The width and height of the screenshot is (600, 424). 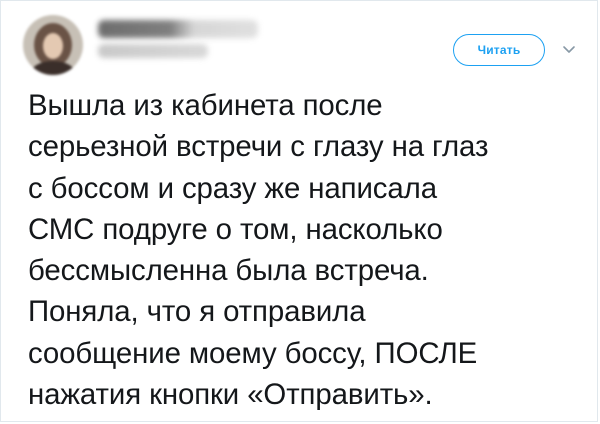 What do you see at coordinates (232, 188) in the screenshot?
I see `tweet-line: с боссом и сразу же написала` at bounding box center [232, 188].